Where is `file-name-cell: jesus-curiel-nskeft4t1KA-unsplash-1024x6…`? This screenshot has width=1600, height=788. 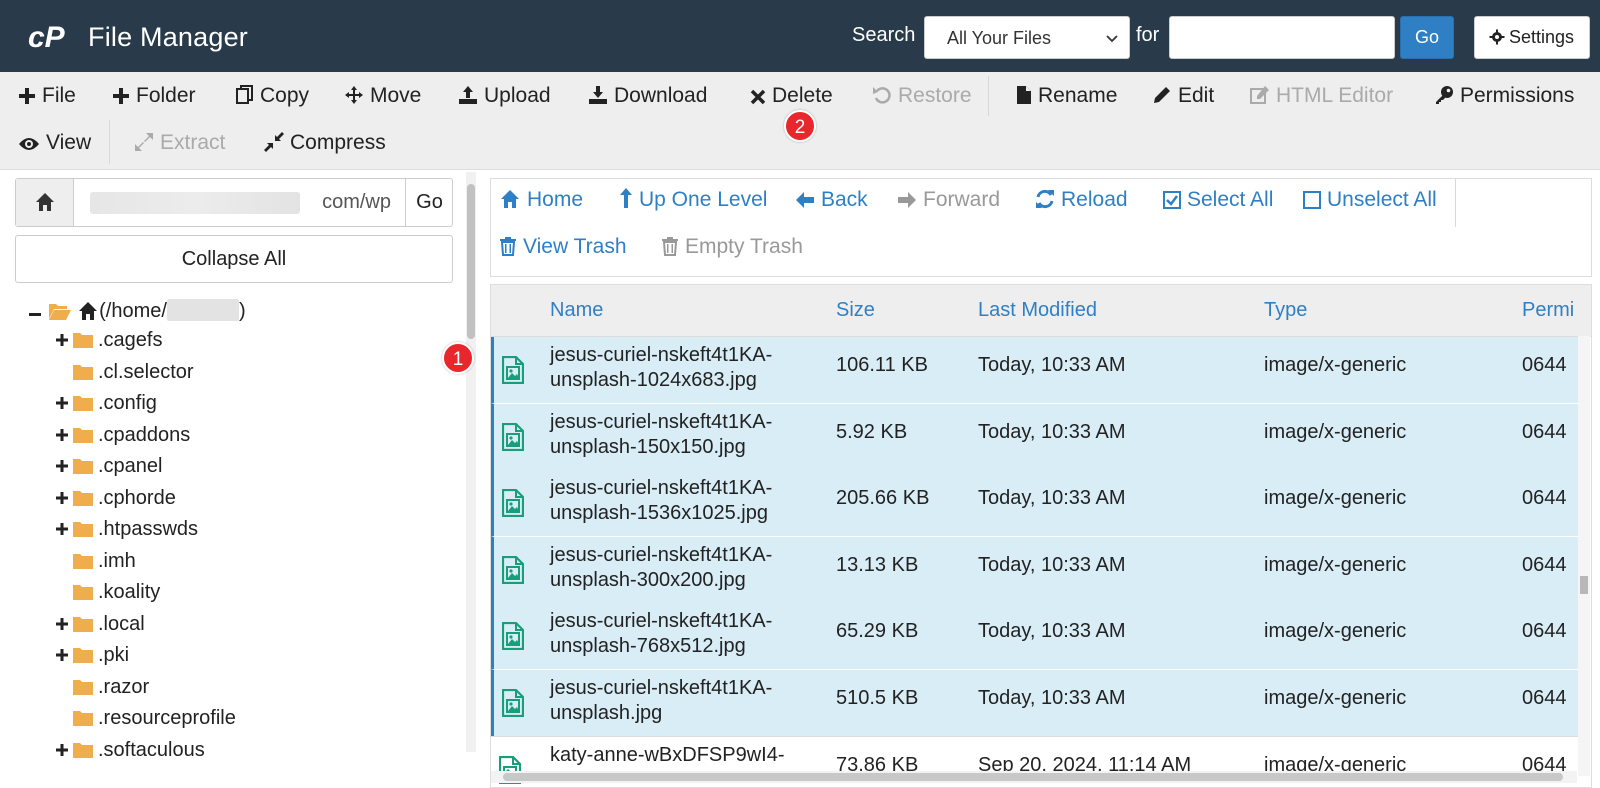
file-name-cell: jesus-curiel-nskeft4t1KA-unsplash-1024x6… is located at coordinates (680, 368).